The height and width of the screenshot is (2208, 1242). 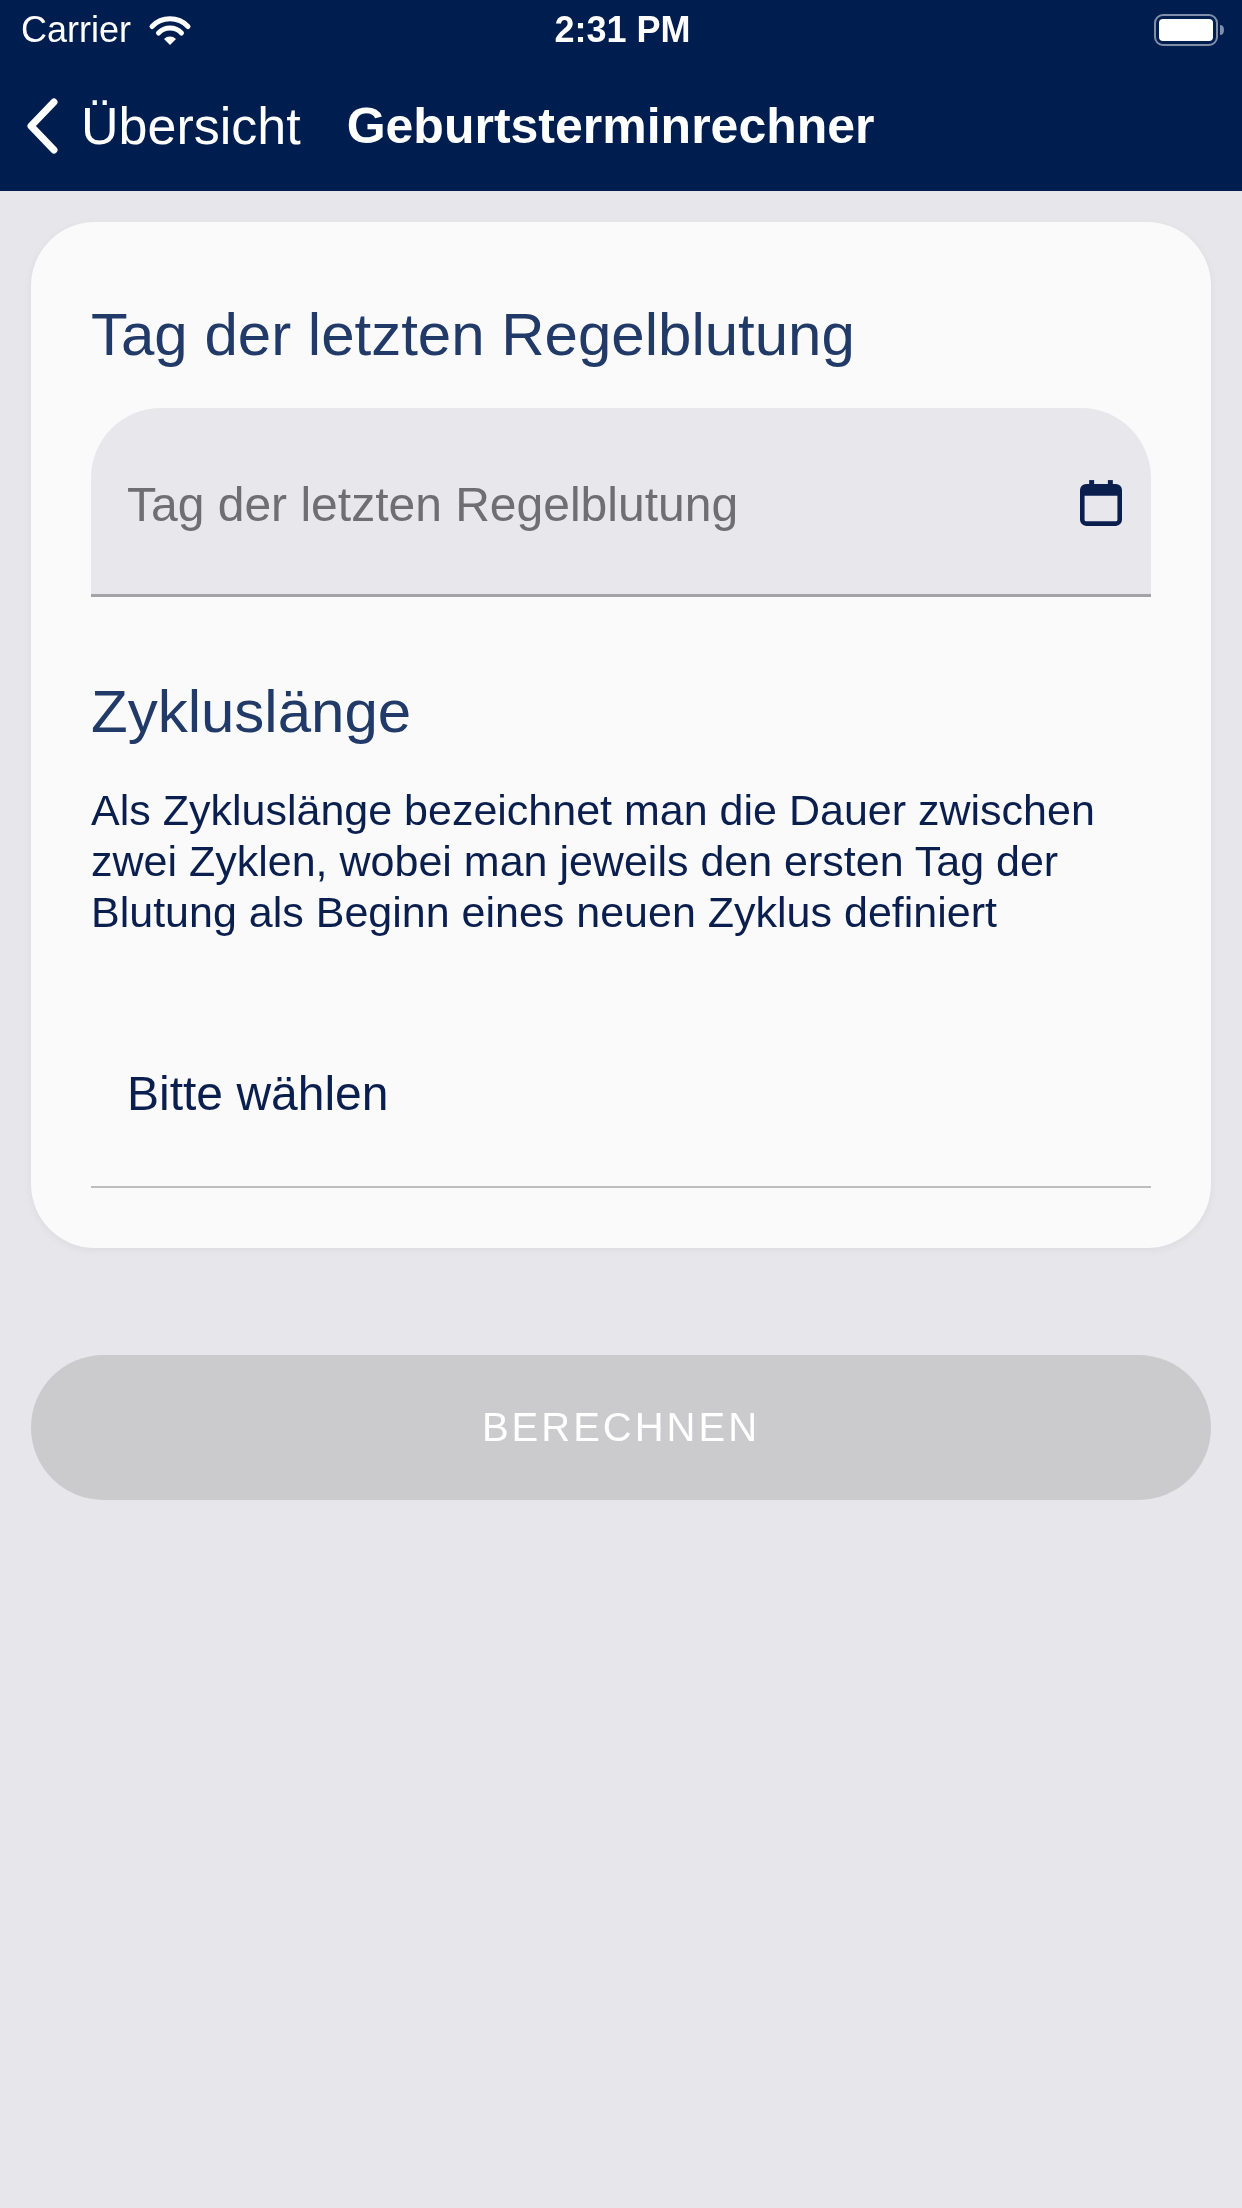 What do you see at coordinates (1189, 30) in the screenshot?
I see `battery-icon` at bounding box center [1189, 30].